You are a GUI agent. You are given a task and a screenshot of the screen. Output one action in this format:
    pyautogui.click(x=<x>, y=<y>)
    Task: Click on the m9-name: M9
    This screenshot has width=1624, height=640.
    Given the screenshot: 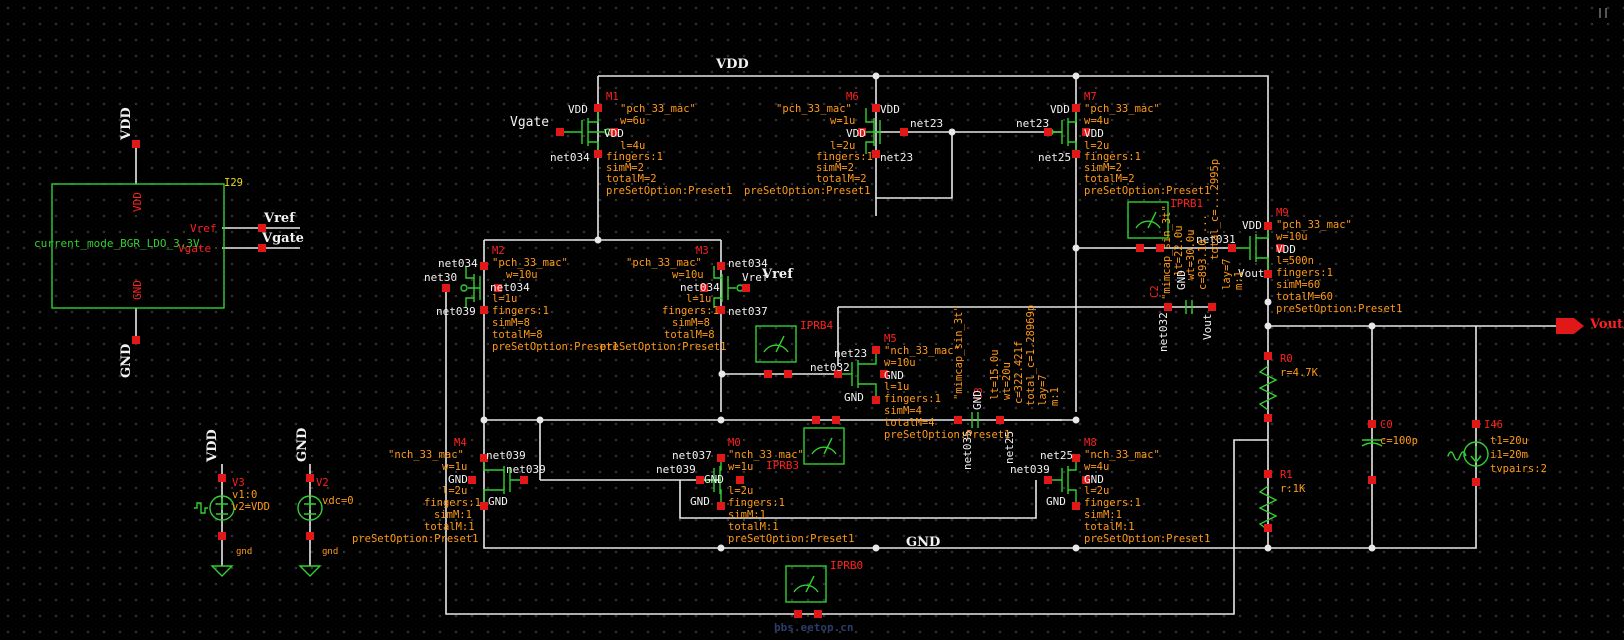 What is the action you would take?
    pyautogui.click(x=1282, y=213)
    